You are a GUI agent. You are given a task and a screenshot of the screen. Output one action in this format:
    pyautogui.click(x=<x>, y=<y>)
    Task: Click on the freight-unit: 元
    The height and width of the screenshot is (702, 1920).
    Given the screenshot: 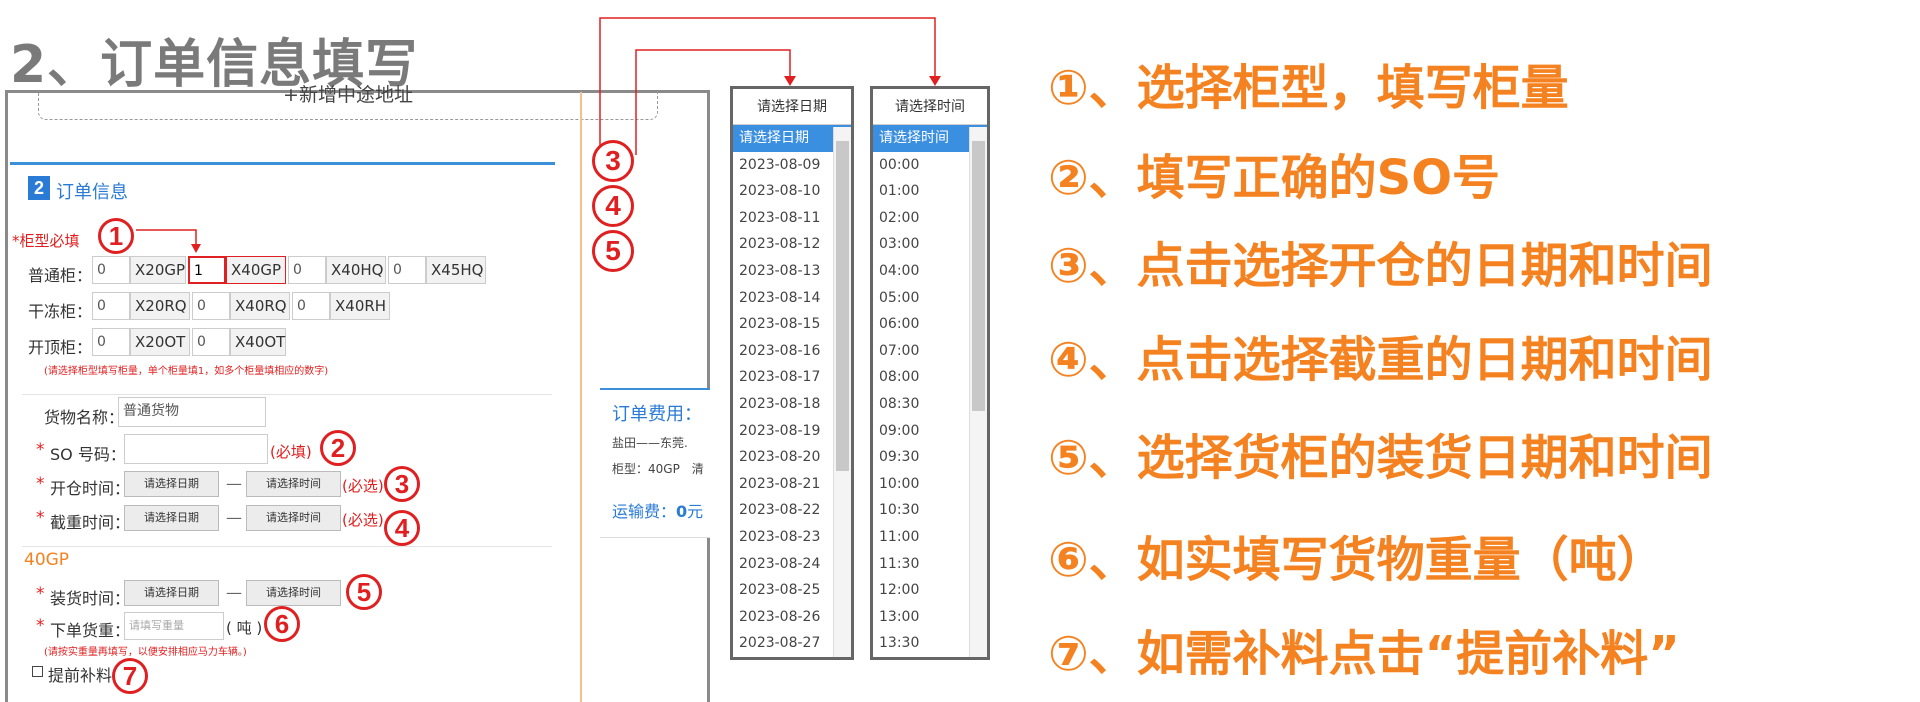 What is the action you would take?
    pyautogui.click(x=695, y=511)
    